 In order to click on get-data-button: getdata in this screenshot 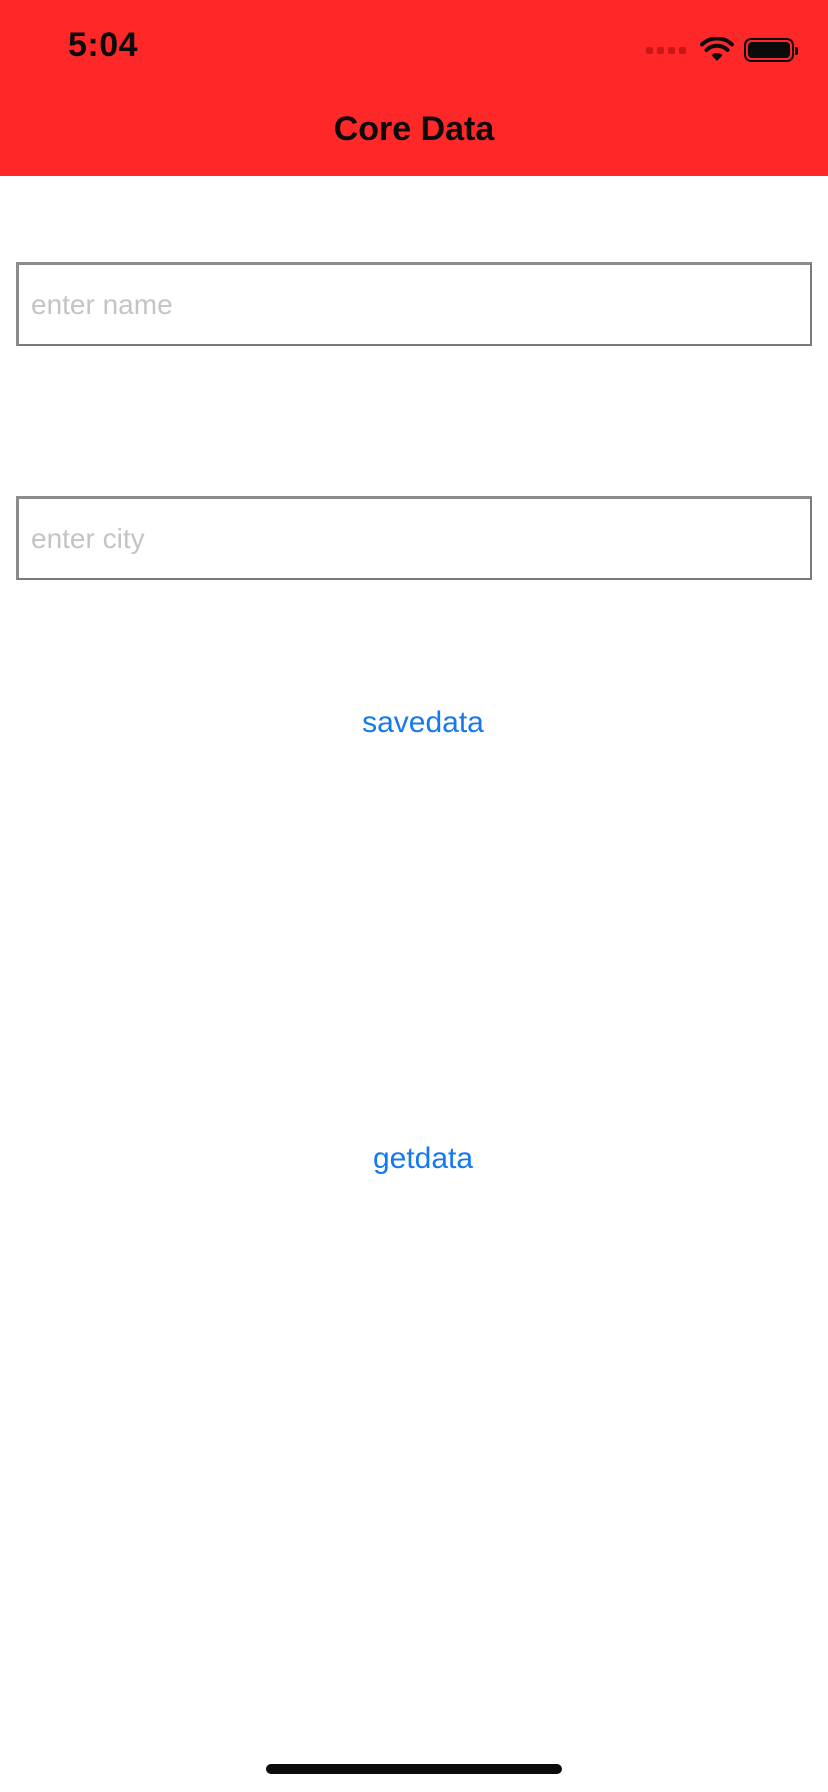, I will do `click(414, 1159)`.